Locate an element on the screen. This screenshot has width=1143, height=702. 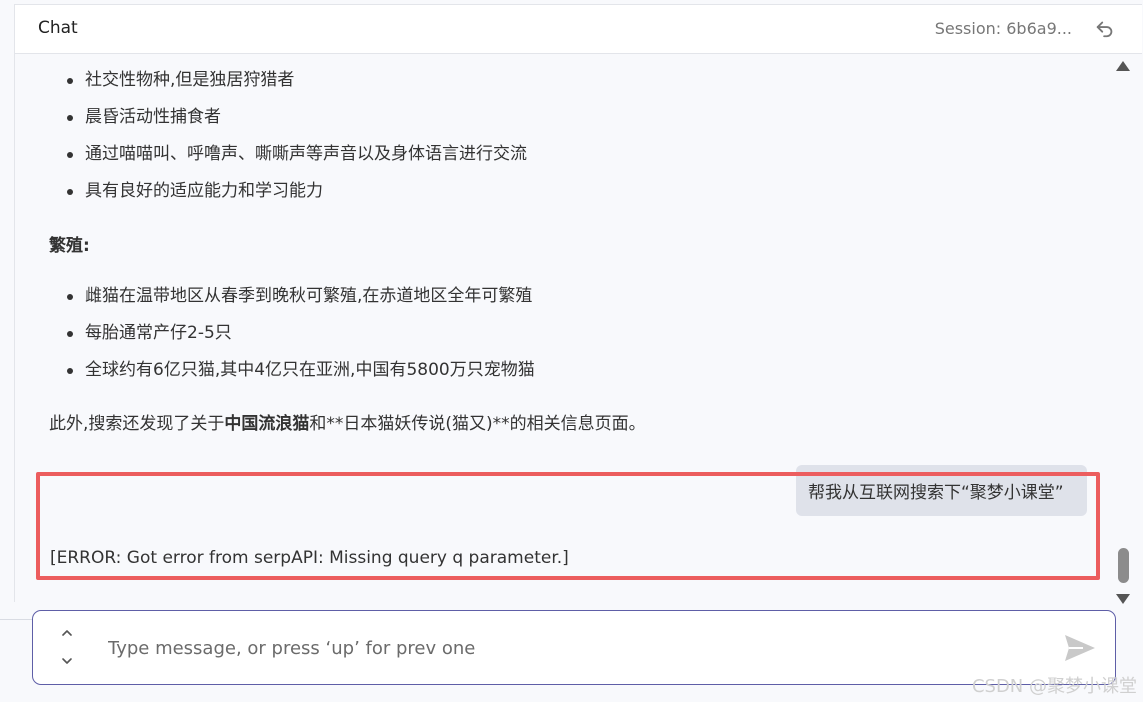
scroll-up-arrow is located at coordinates (1123, 66).